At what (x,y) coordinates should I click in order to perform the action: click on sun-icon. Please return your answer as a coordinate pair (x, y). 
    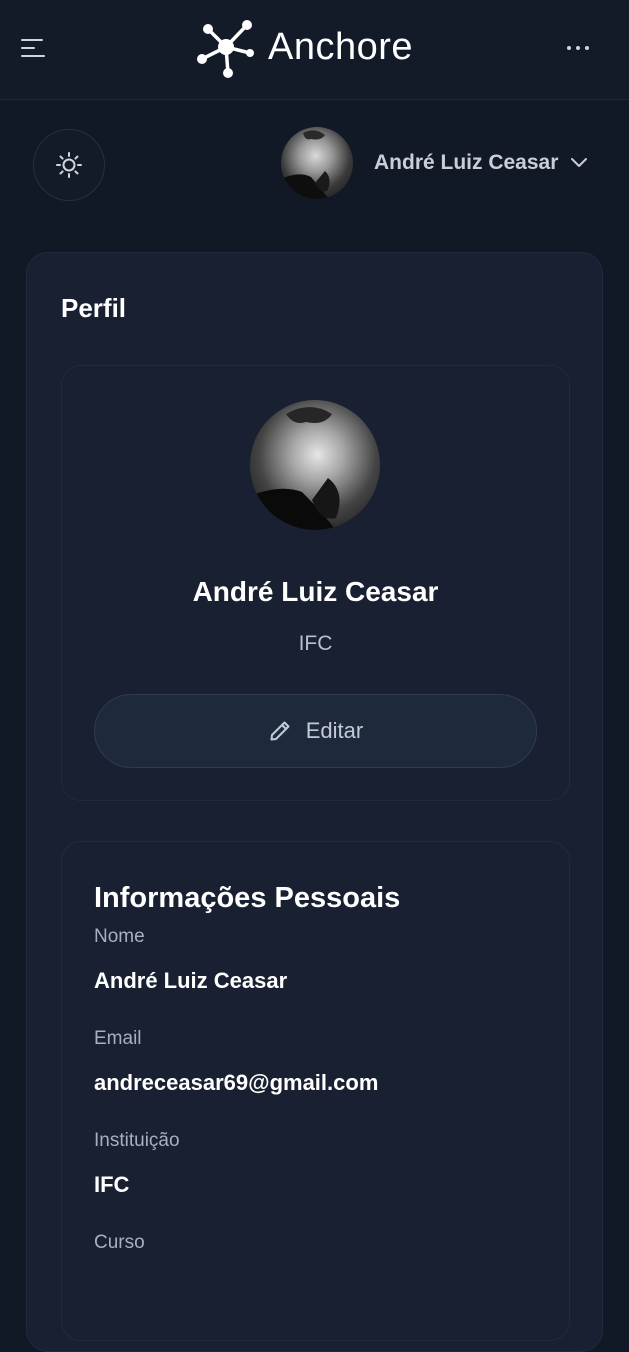
    Looking at the image, I should click on (69, 165).